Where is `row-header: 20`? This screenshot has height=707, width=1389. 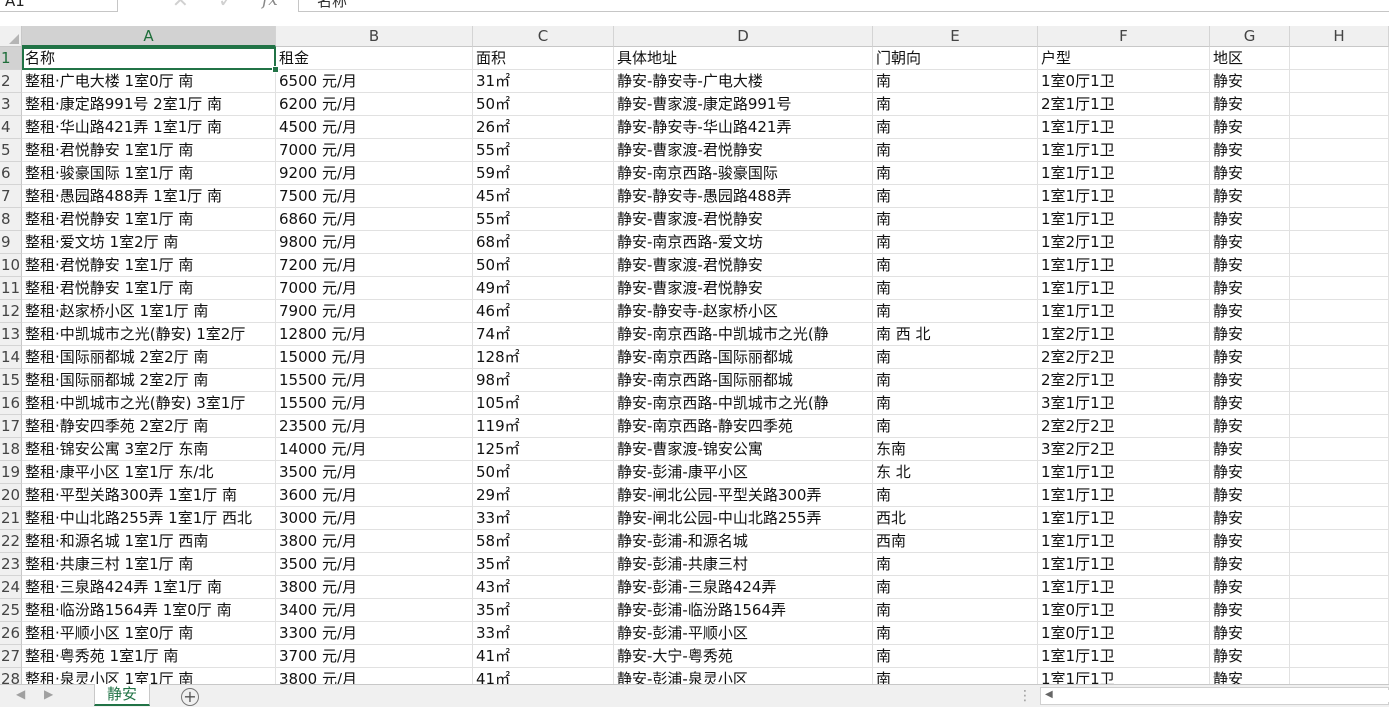
row-header: 20 is located at coordinates (11, 495).